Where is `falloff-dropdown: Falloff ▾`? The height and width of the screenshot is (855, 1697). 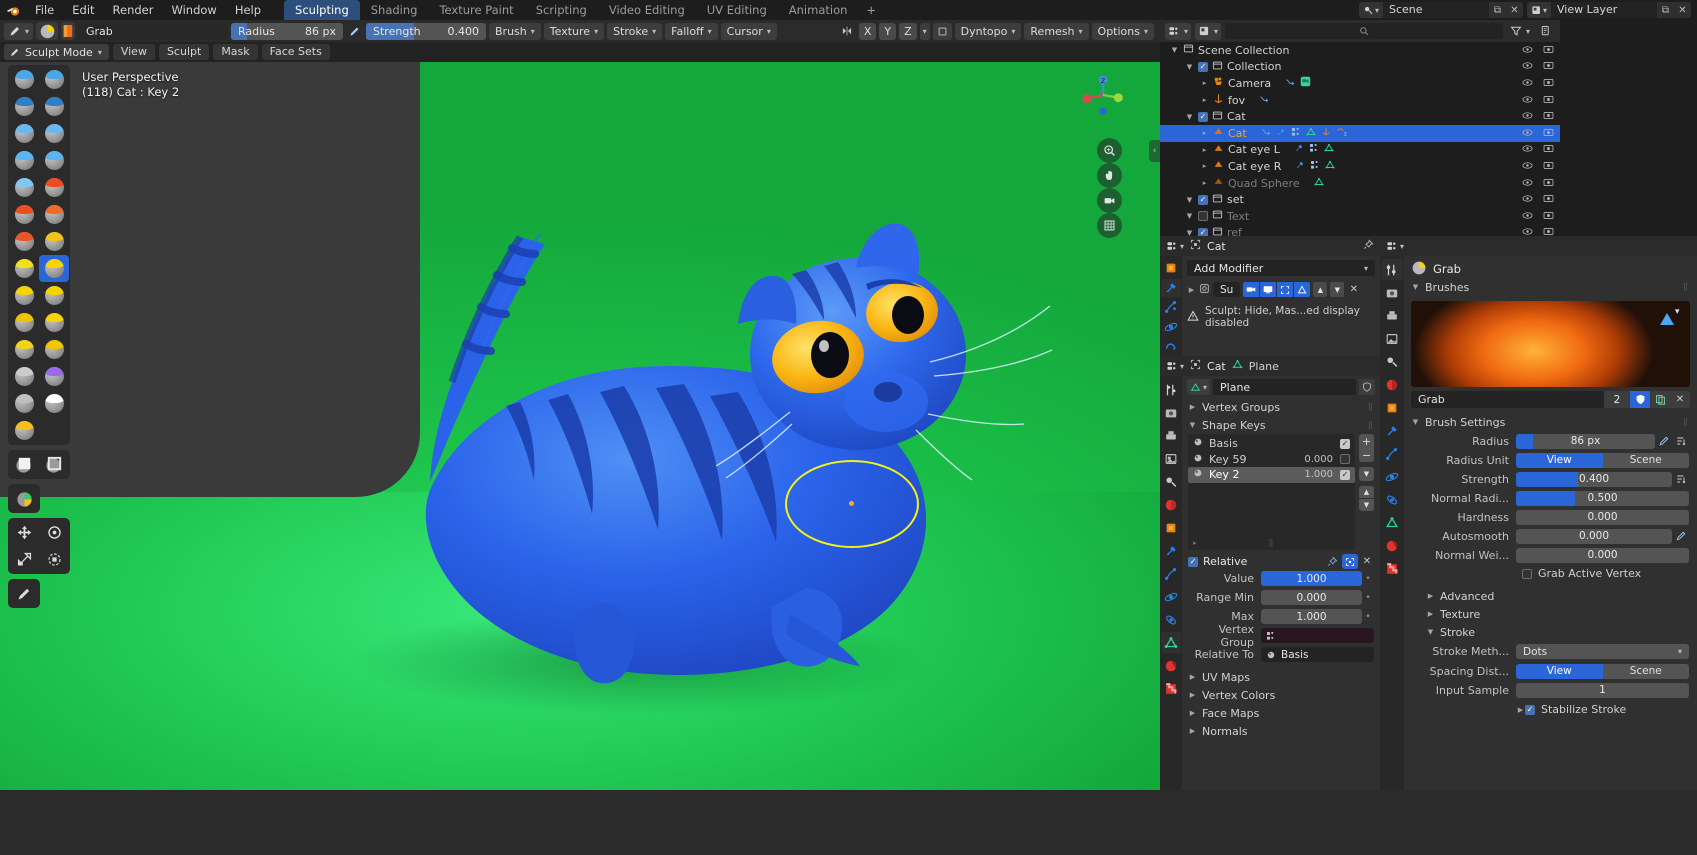 falloff-dropdown: Falloff ▾ is located at coordinates (691, 31).